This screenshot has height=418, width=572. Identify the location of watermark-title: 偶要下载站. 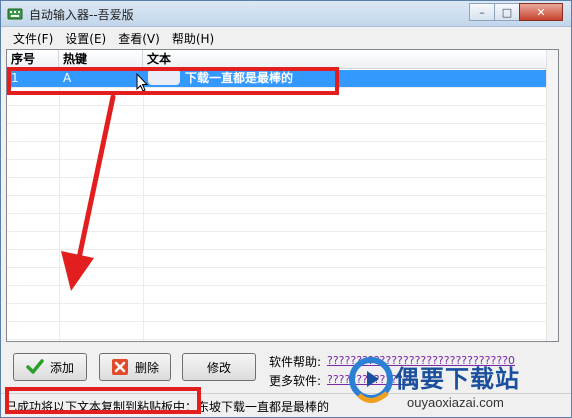
(457, 379).